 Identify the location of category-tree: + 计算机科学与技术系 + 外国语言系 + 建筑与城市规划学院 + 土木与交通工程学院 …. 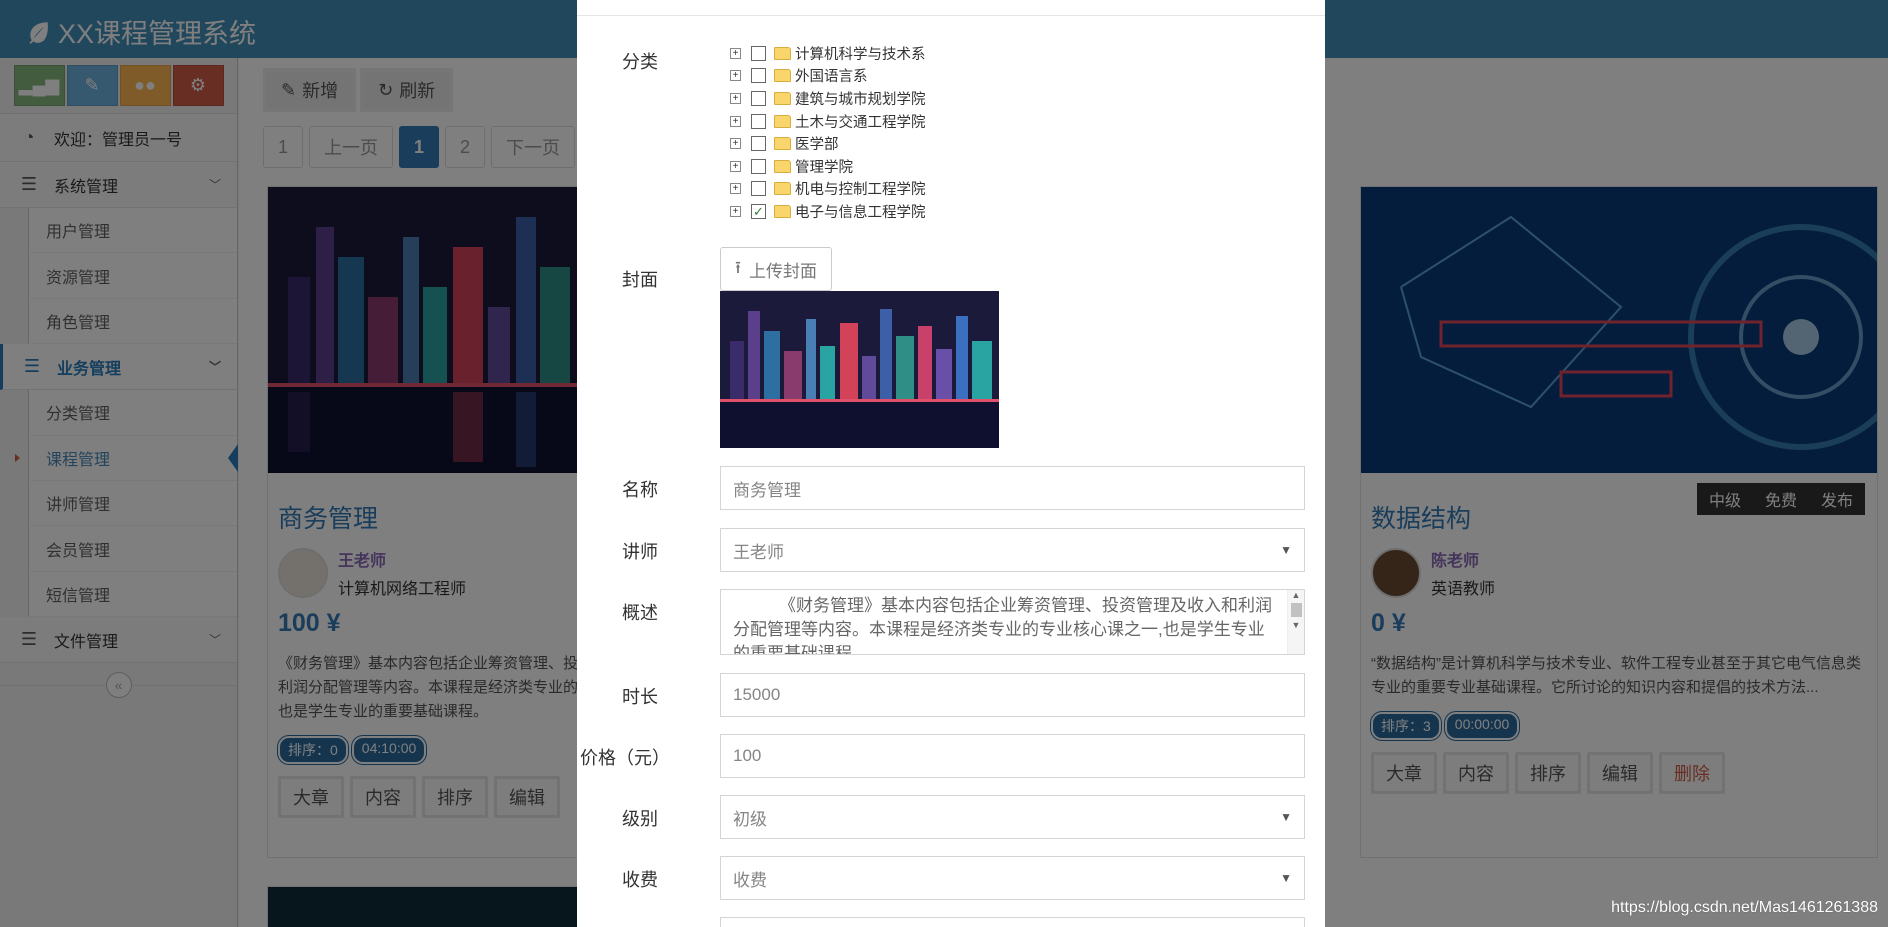
(828, 132).